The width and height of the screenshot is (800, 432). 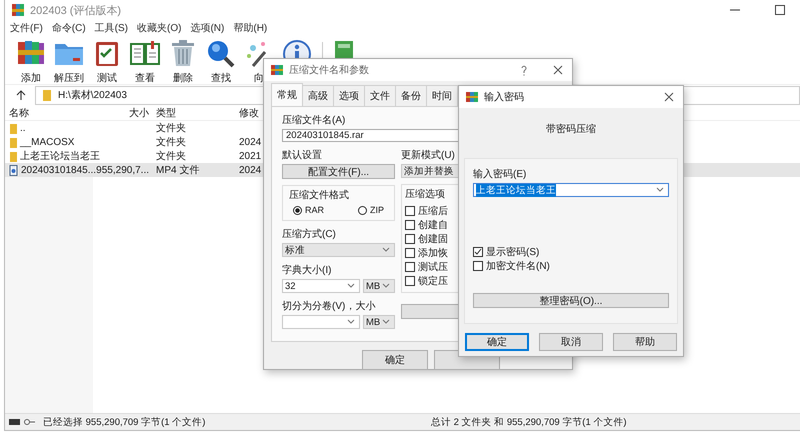 What do you see at coordinates (433, 281) in the screenshot?
I see `checkbox-label: 锁定压` at bounding box center [433, 281].